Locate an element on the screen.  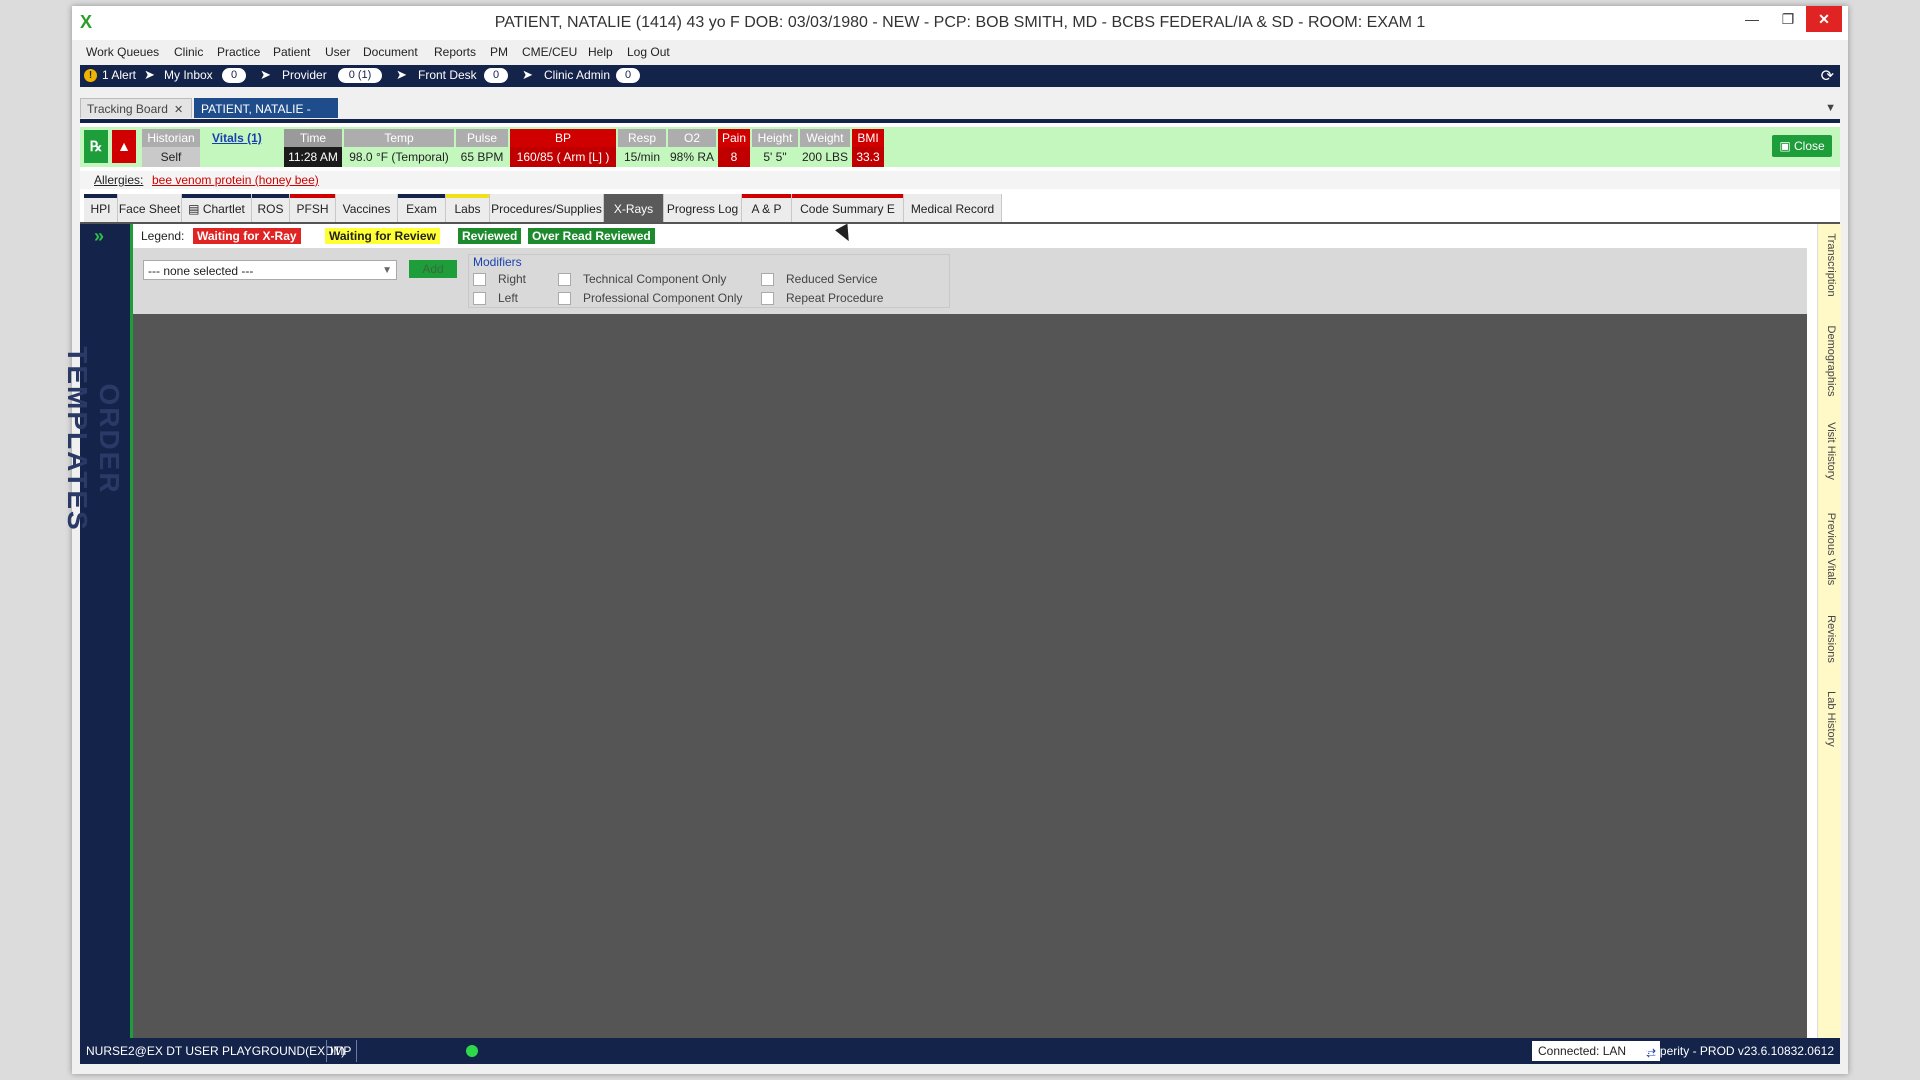
order-templates-rail: » ORDER TEMPLATES is located at coordinates (97, 631).